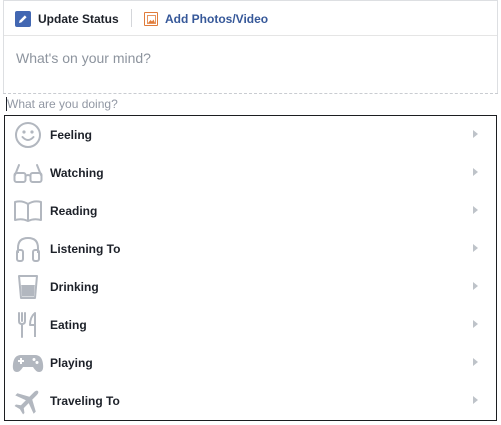 This screenshot has height=425, width=501. What do you see at coordinates (77, 173) in the screenshot?
I see `activity-label: Watching` at bounding box center [77, 173].